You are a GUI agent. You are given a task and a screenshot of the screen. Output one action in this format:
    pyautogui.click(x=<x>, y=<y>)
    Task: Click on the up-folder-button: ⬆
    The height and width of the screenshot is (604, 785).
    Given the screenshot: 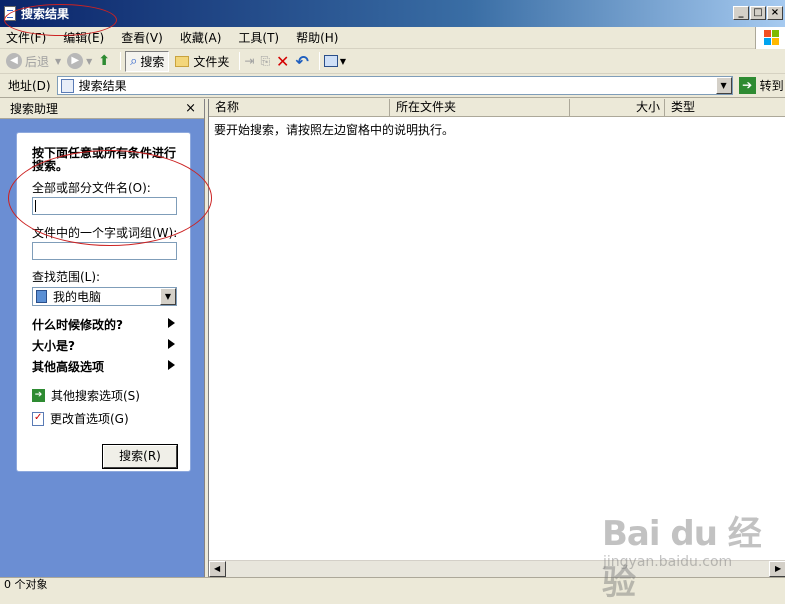 What is the action you would take?
    pyautogui.click(x=104, y=61)
    